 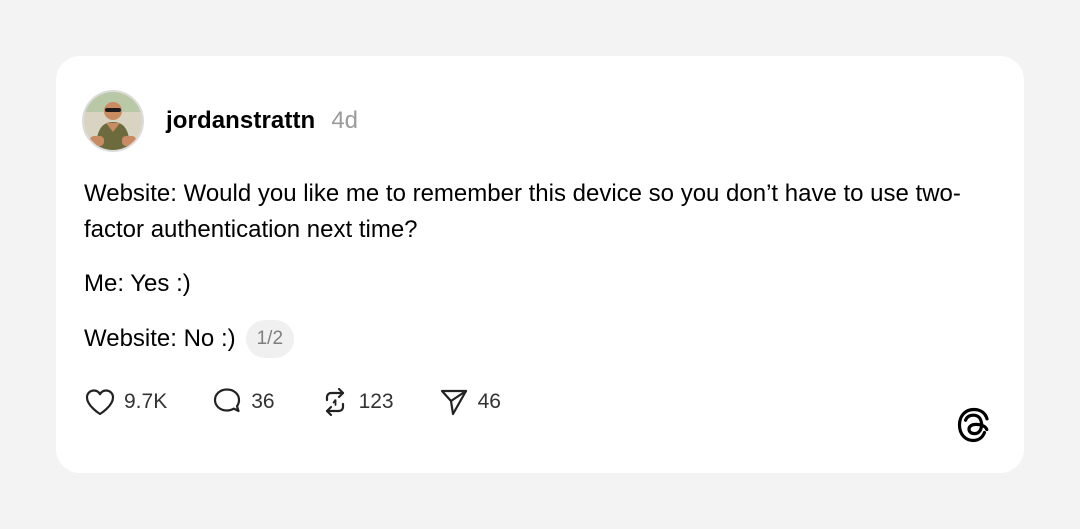 I want to click on reply-count: 36, so click(x=263, y=401).